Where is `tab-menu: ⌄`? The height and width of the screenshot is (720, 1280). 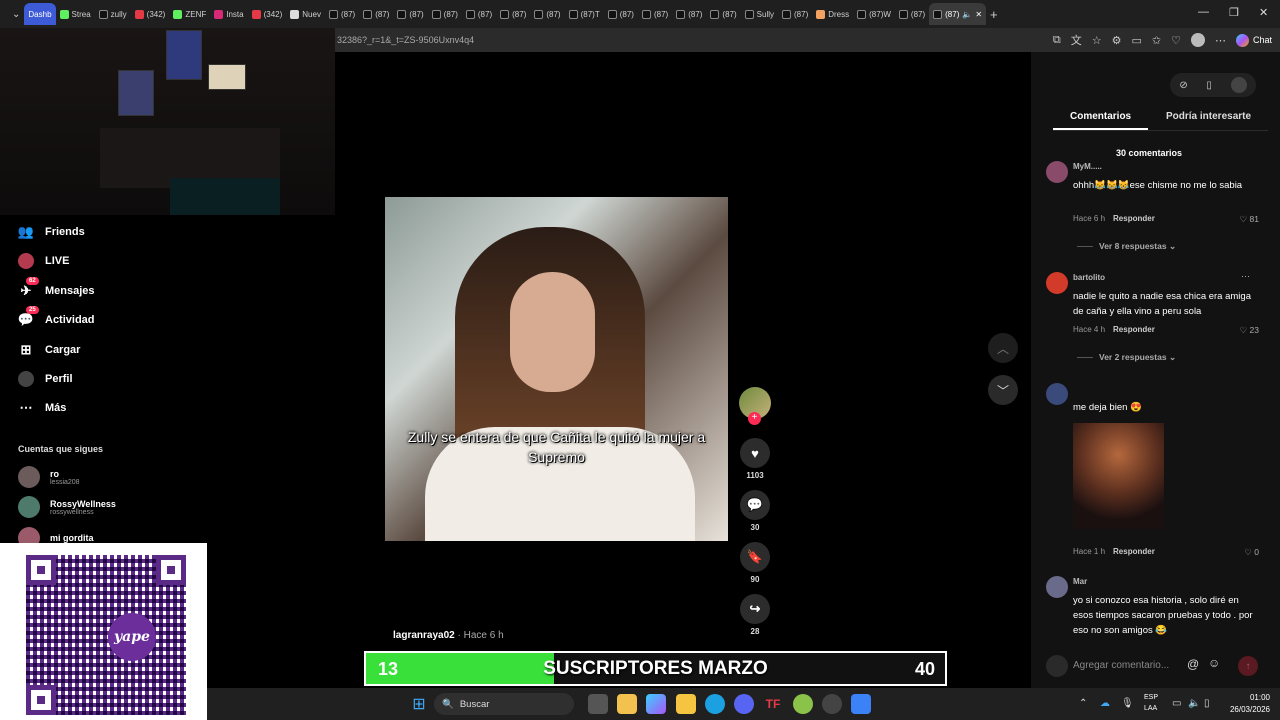
tab-menu: ⌄ is located at coordinates (16, 14).